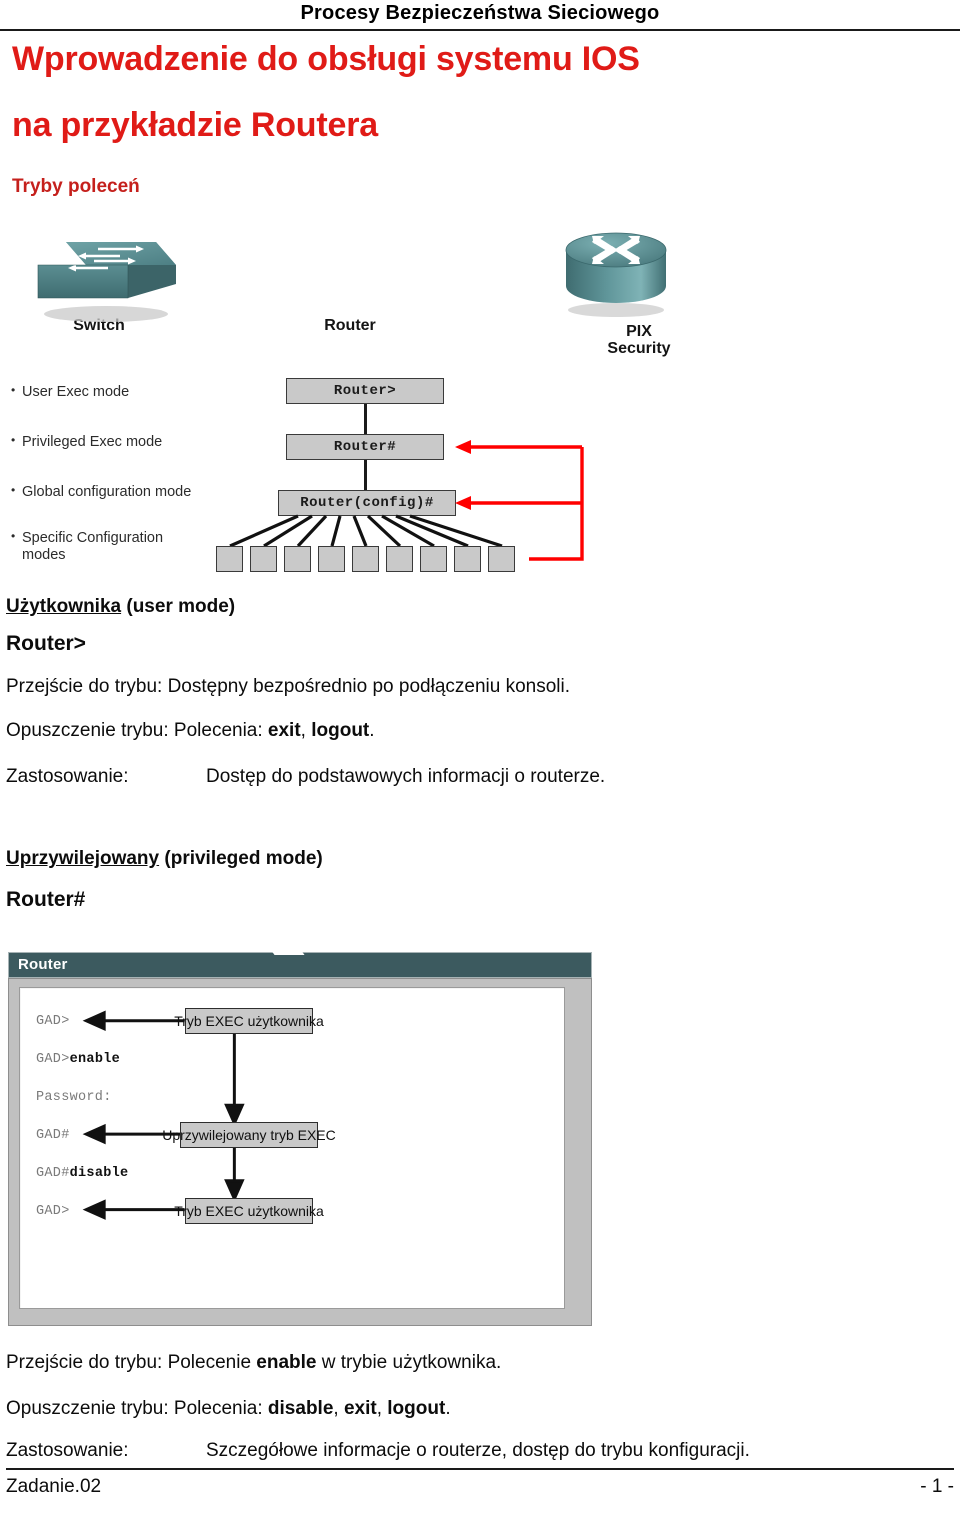  Describe the element at coordinates (367, 503) in the screenshot. I see `hierarchy-node-config-prompt: Router(config)#` at that location.